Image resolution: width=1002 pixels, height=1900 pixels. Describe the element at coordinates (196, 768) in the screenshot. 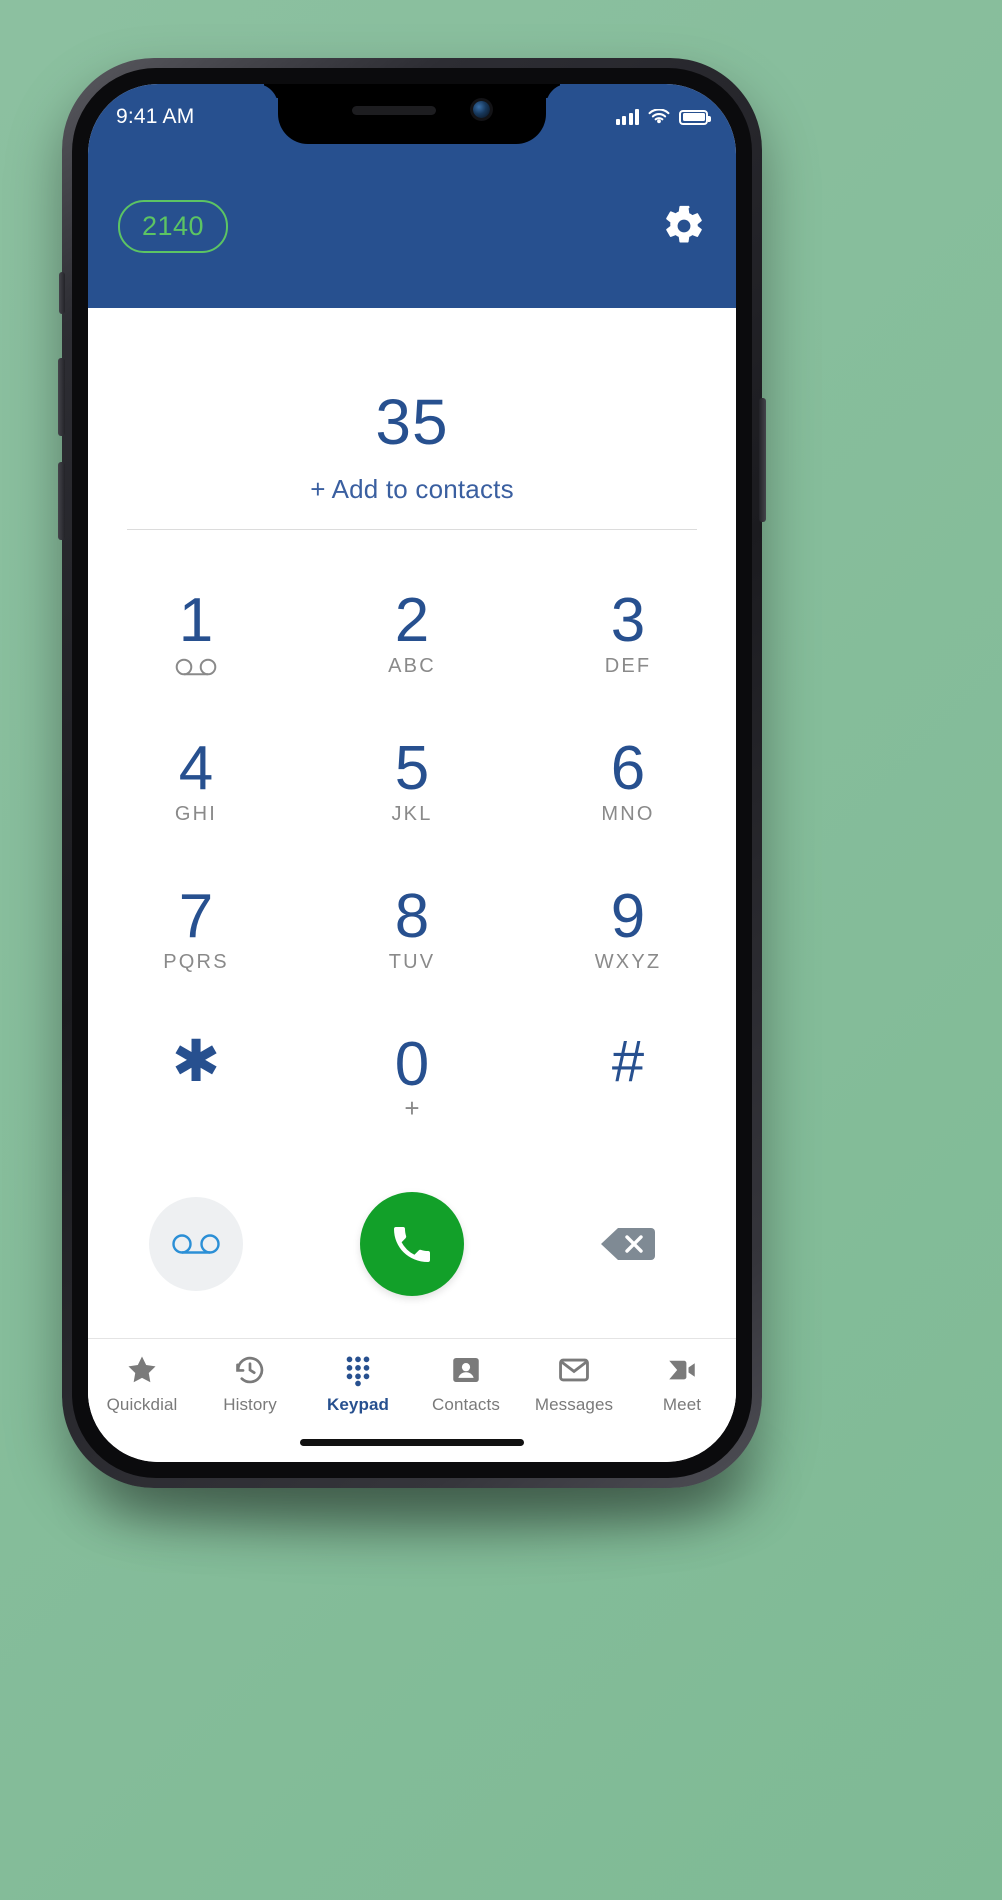

I see `keypad-digit: 4` at that location.